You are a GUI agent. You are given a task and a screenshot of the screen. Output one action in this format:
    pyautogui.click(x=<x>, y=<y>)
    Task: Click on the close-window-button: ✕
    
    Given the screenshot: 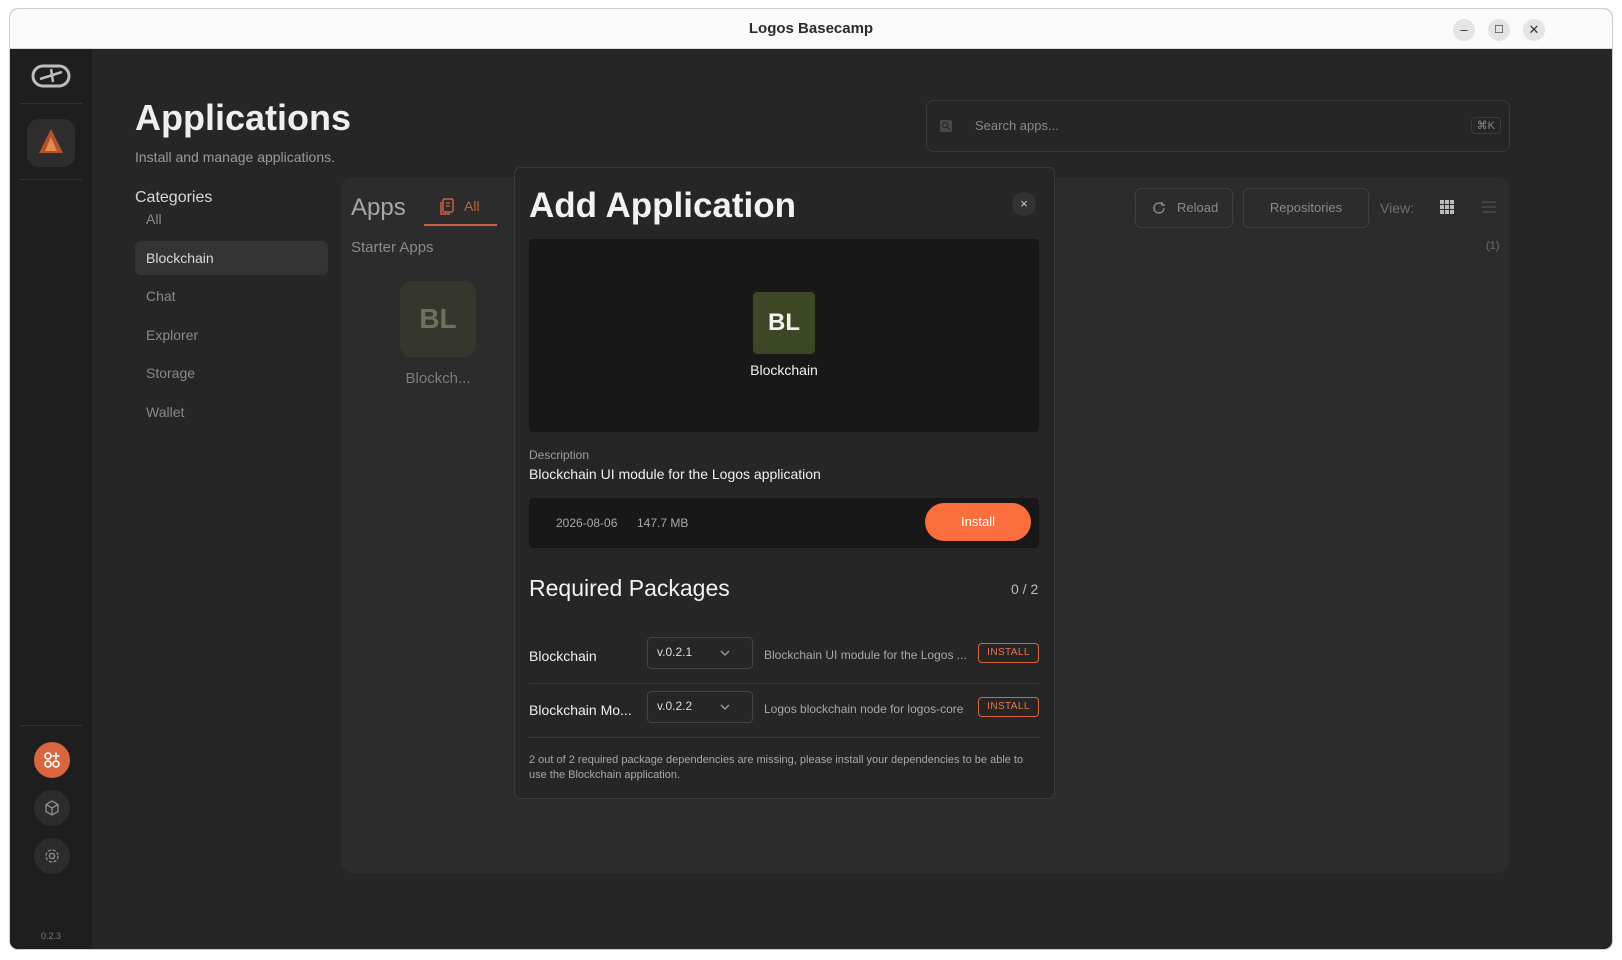 What is the action you would take?
    pyautogui.click(x=1534, y=30)
    